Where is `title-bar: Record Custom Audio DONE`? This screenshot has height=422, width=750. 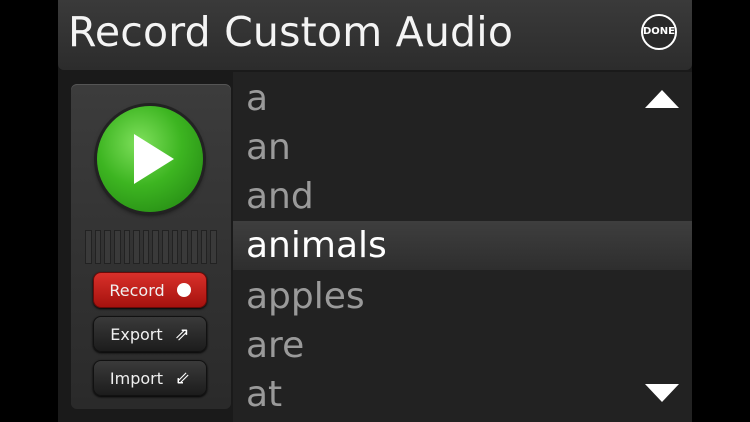
title-bar: Record Custom Audio DONE is located at coordinates (375, 35).